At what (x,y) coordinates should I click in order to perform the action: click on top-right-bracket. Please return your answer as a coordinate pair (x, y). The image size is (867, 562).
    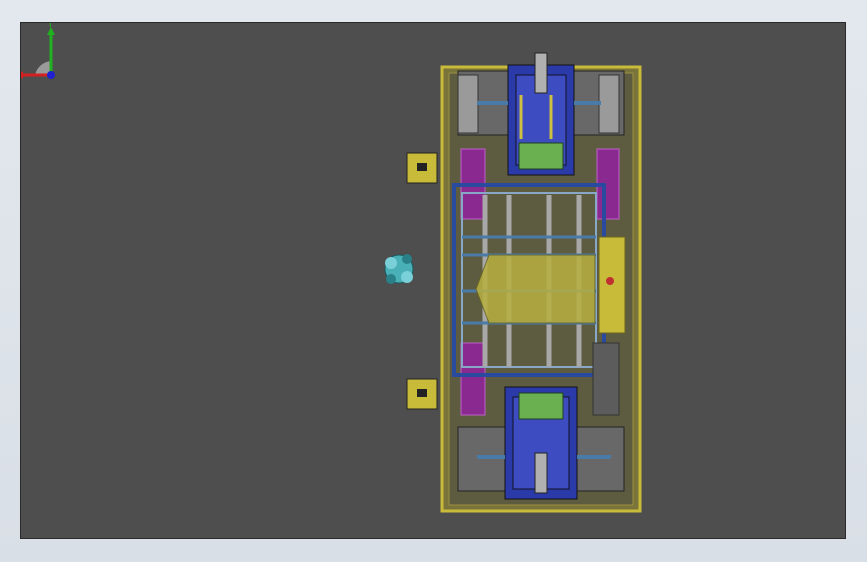
    Looking at the image, I should click on (609, 104).